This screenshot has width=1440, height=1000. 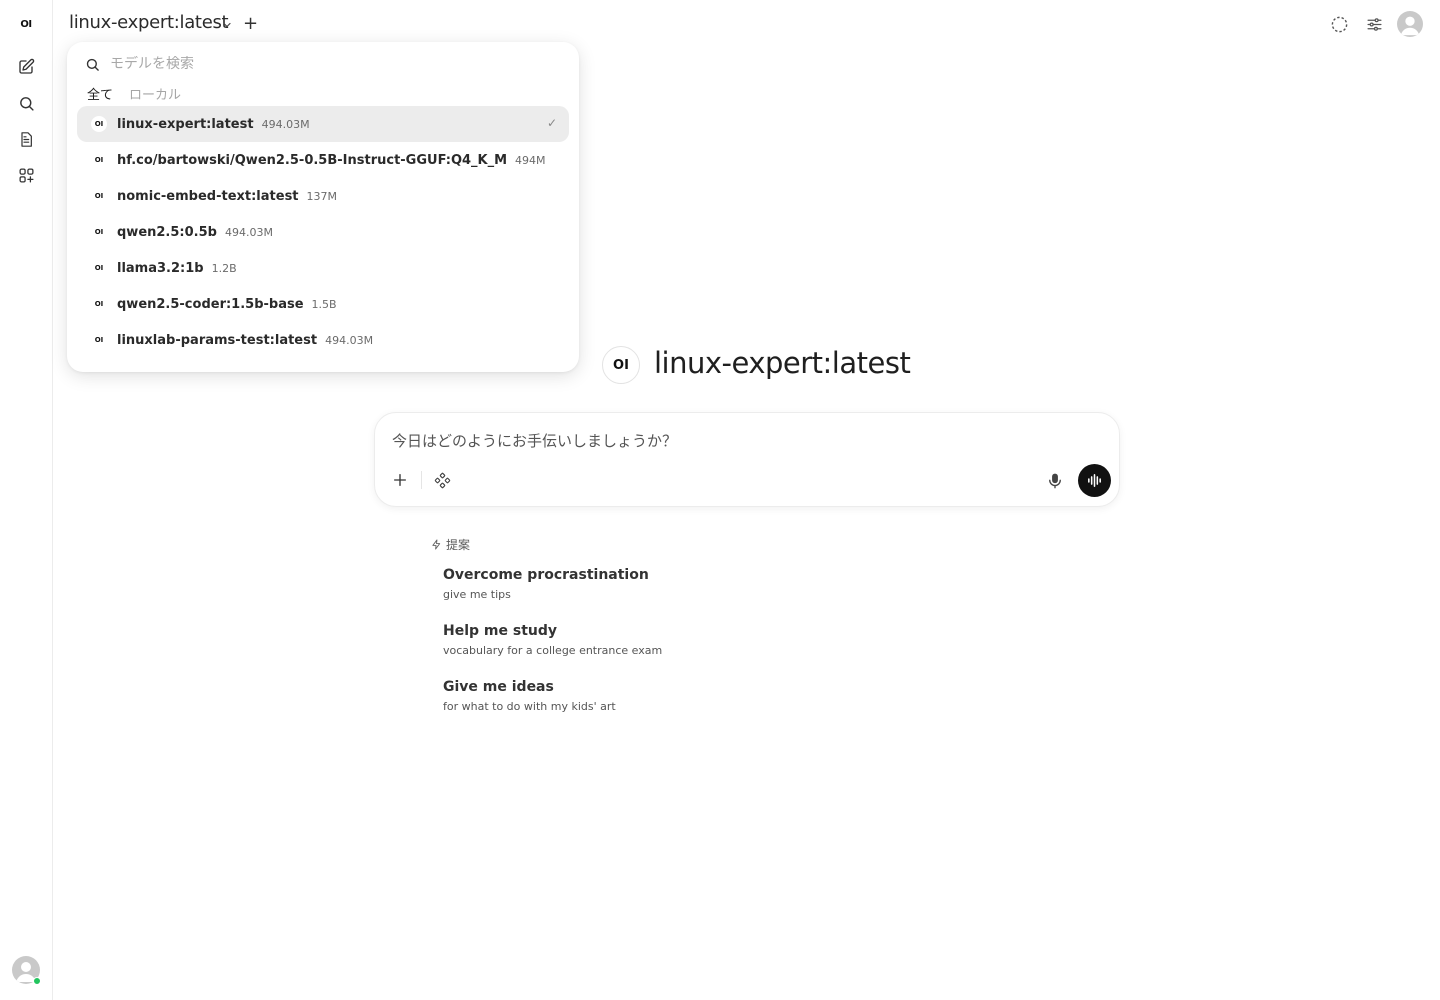 I want to click on dictate-button, so click(x=1055, y=481).